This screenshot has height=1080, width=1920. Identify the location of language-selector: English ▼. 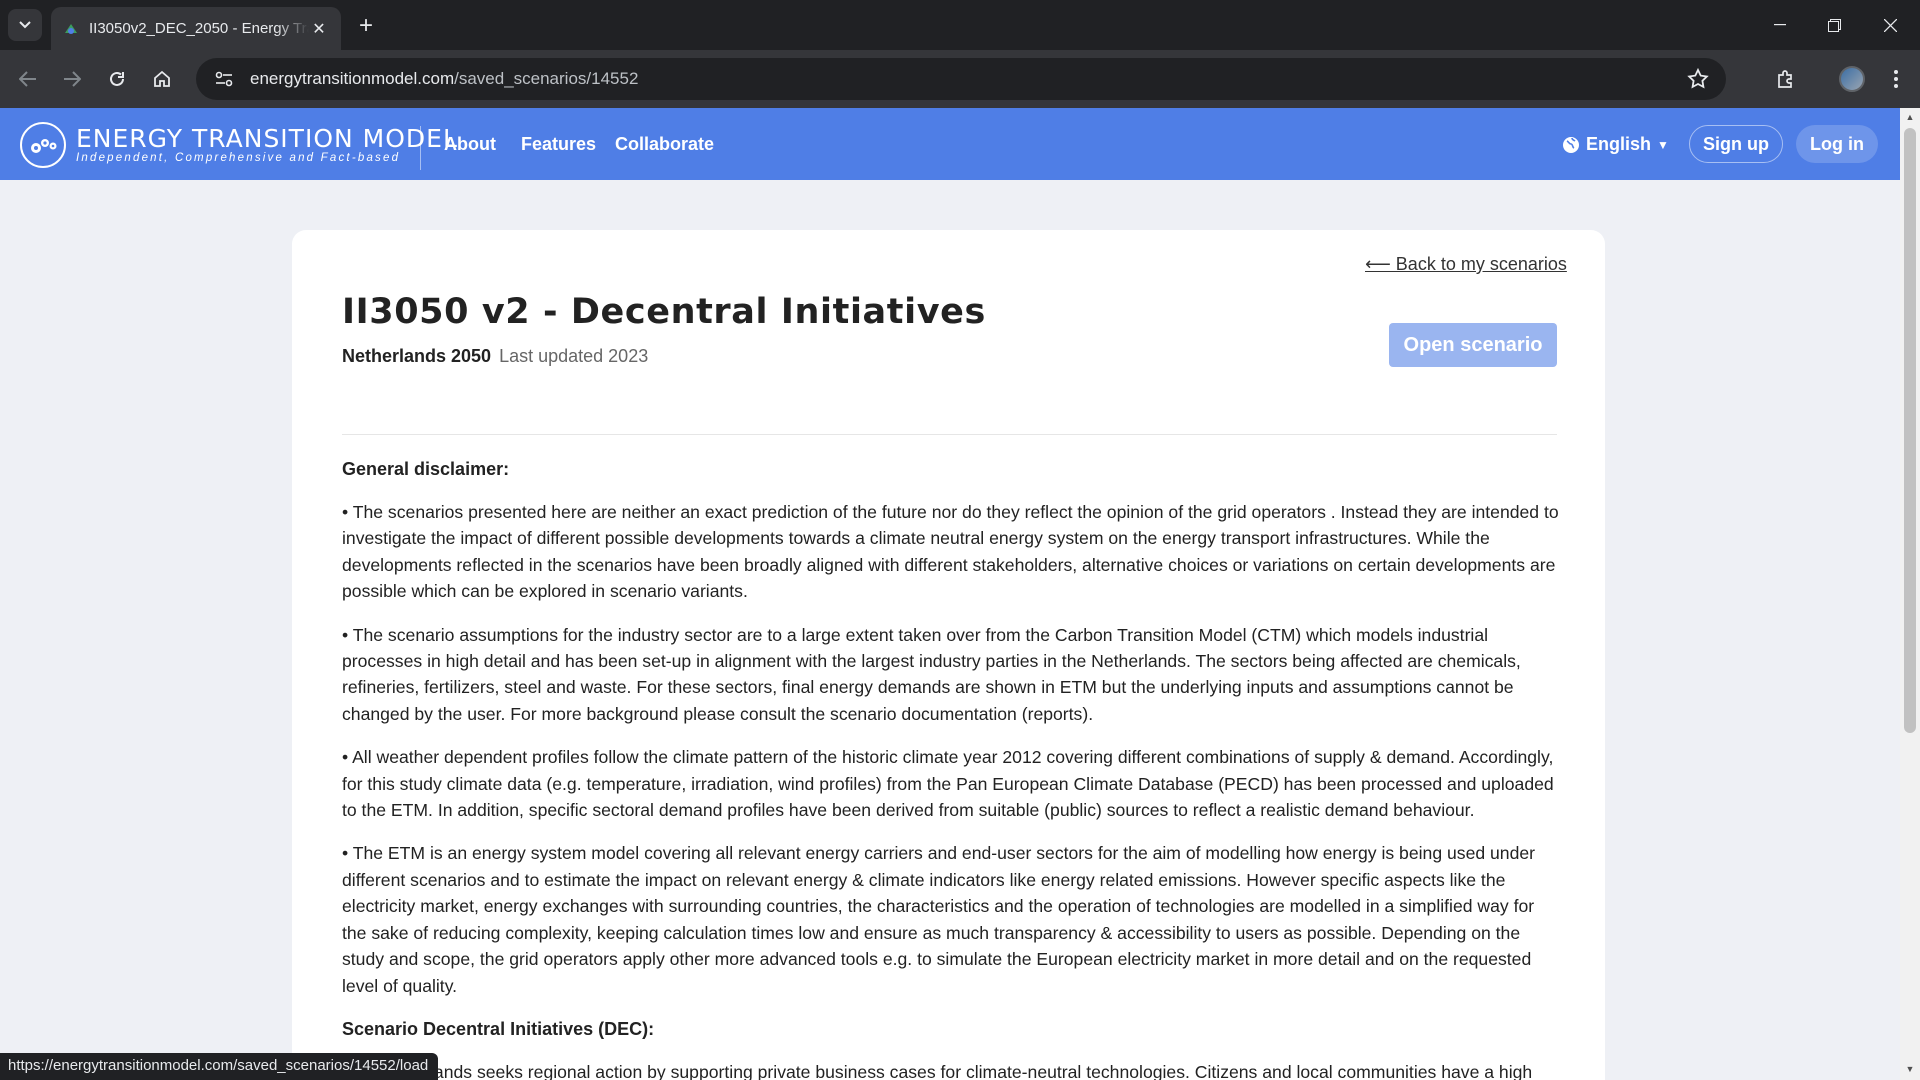
(1615, 144).